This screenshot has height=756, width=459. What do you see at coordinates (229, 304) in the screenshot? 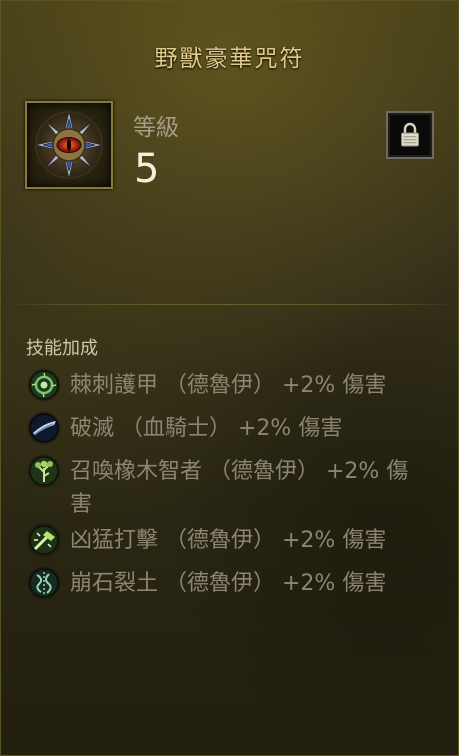
I see `section-divider` at bounding box center [229, 304].